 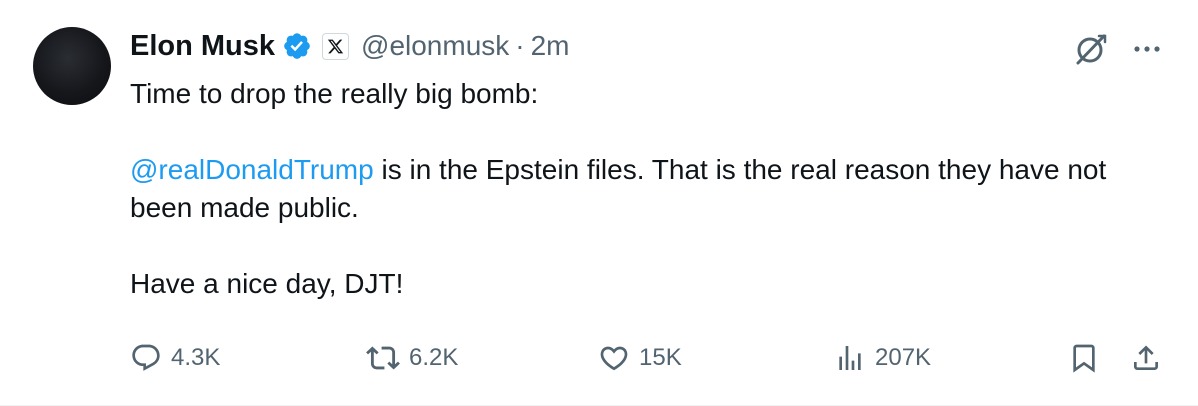 What do you see at coordinates (850, 358) in the screenshot?
I see `views-icon` at bounding box center [850, 358].